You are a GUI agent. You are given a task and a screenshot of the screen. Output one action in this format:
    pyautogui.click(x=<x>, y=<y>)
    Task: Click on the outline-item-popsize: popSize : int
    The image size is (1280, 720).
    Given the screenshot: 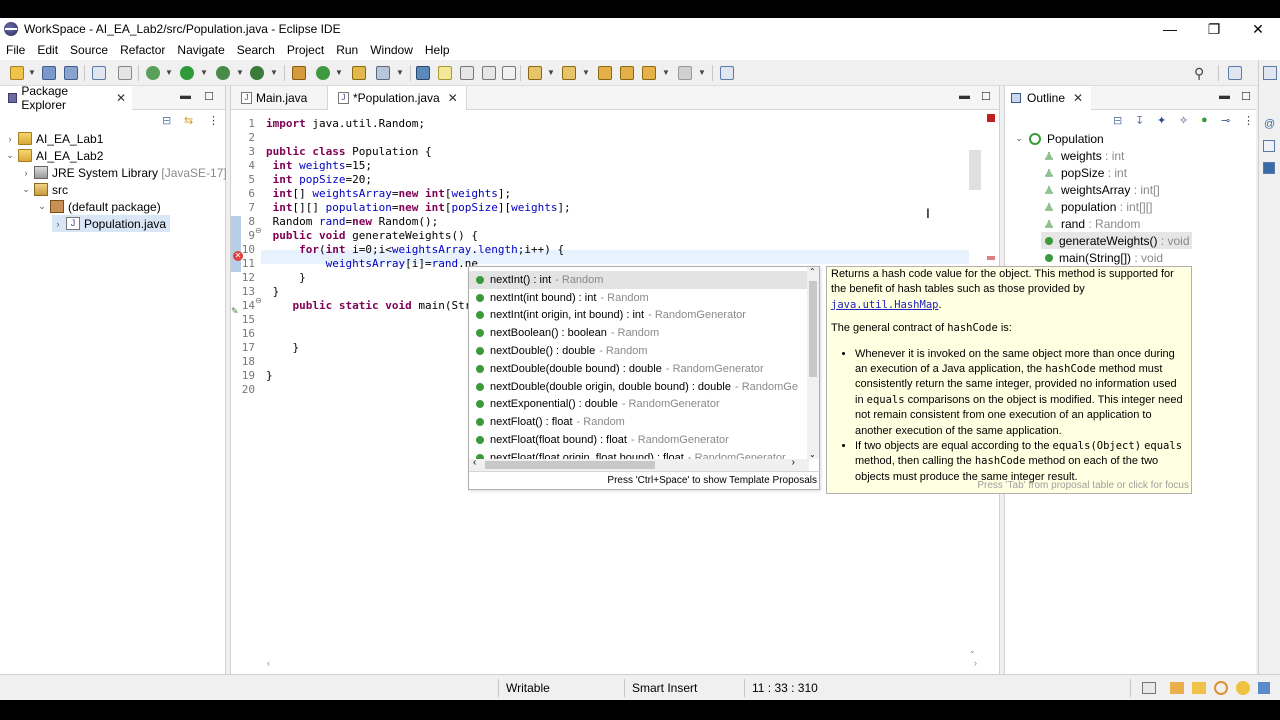 What is the action you would take?
    pyautogui.click(x=1084, y=172)
    